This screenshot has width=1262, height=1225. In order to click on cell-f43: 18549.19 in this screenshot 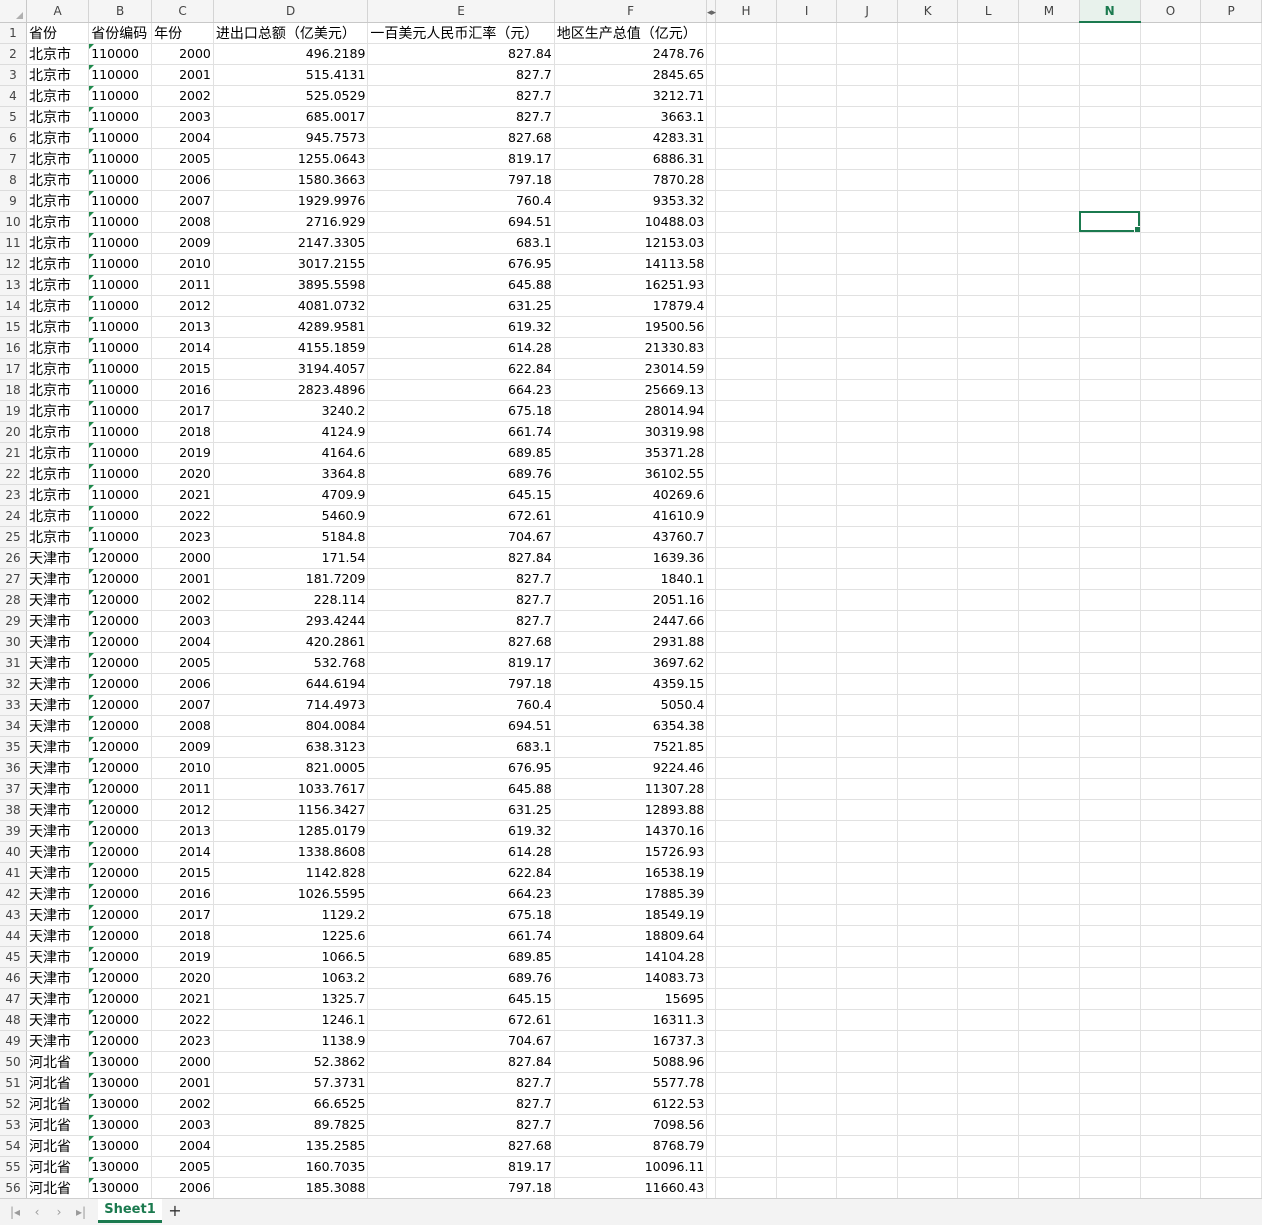, I will do `click(631, 915)`.